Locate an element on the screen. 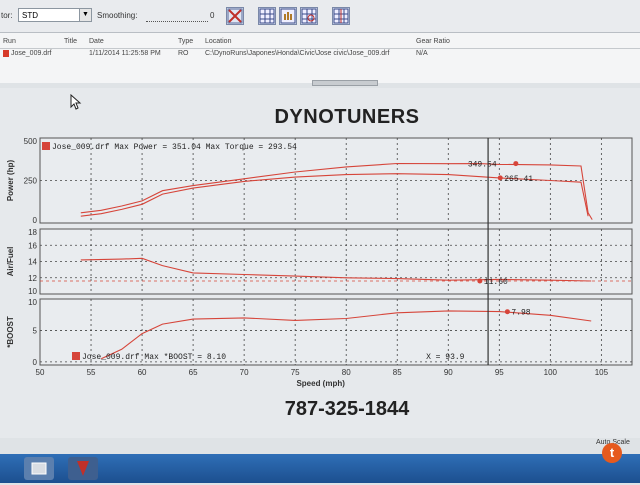 The width and height of the screenshot is (640, 485). grid-view-icon is located at coordinates (267, 16).